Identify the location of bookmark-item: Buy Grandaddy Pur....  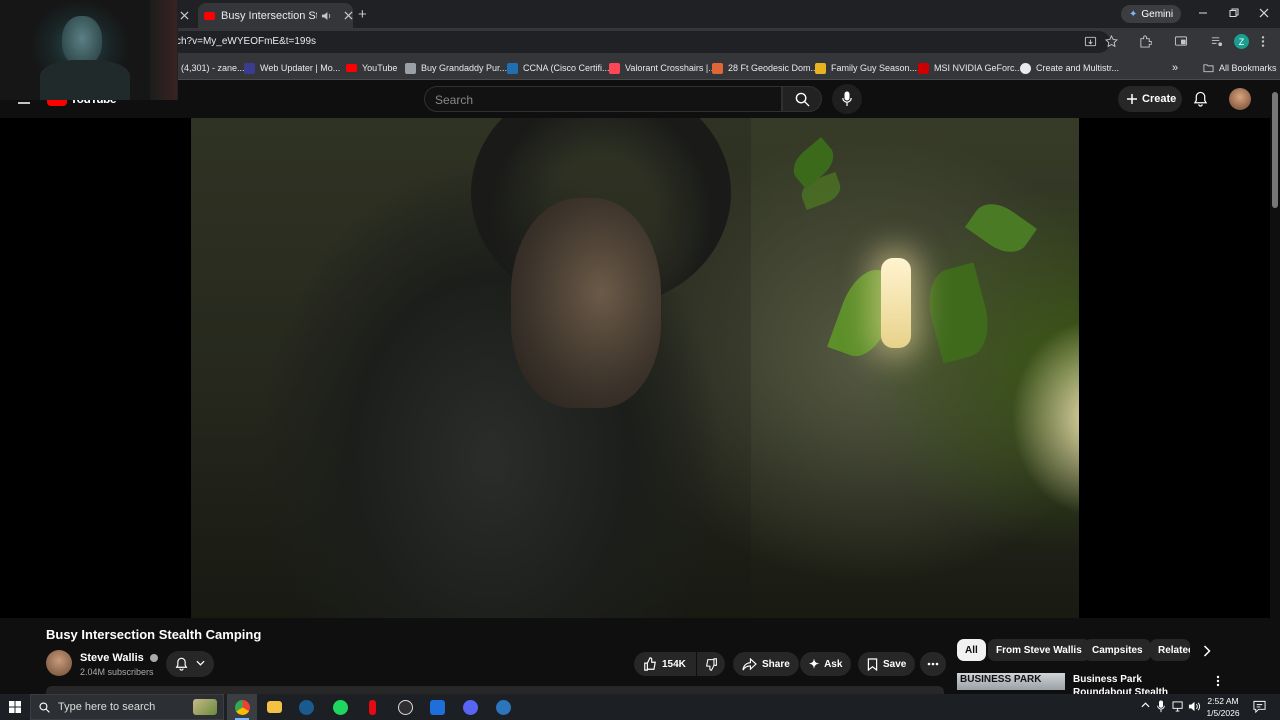
(456, 68).